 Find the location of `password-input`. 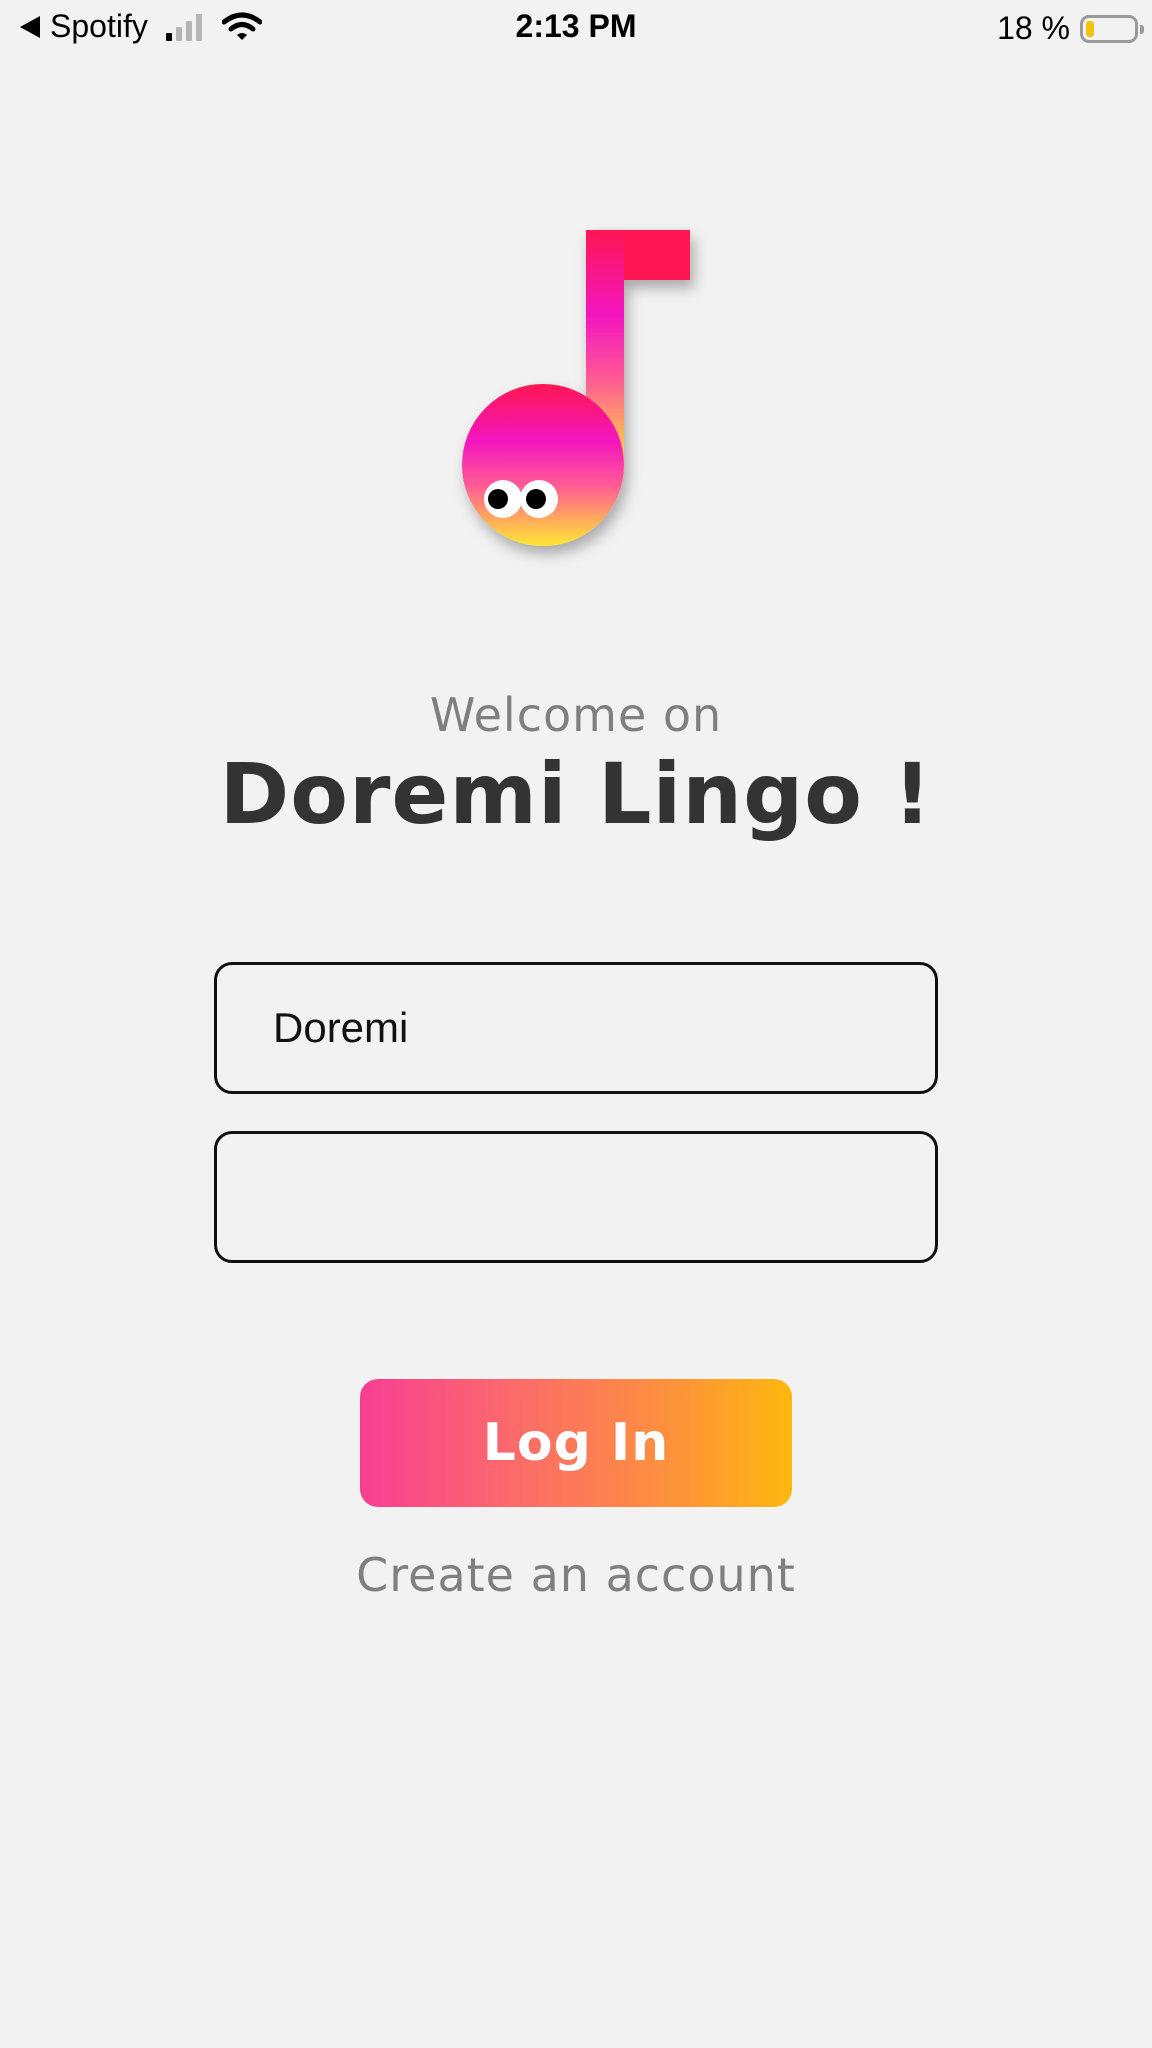

password-input is located at coordinates (576, 1197).